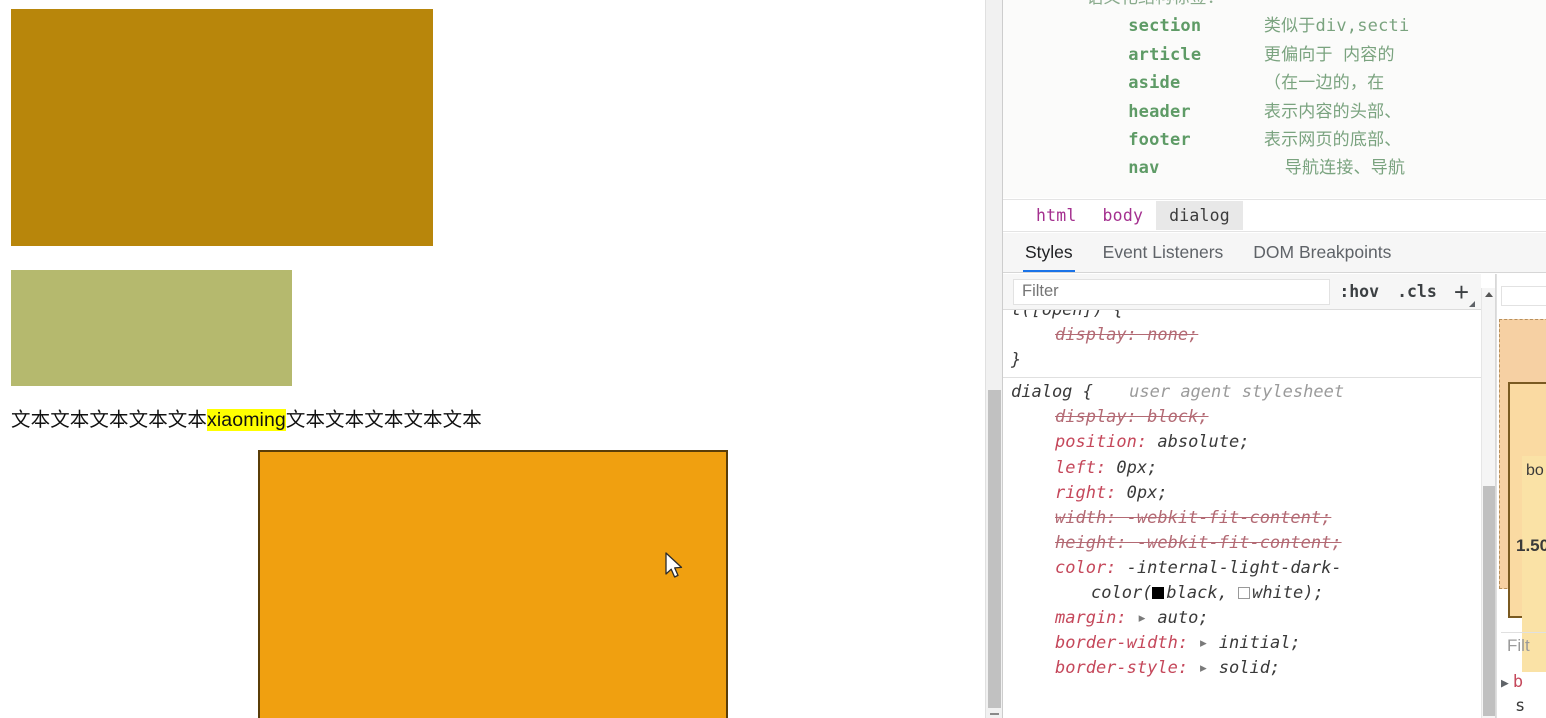  I want to click on css-prop-display: display: block;, so click(1110, 417).